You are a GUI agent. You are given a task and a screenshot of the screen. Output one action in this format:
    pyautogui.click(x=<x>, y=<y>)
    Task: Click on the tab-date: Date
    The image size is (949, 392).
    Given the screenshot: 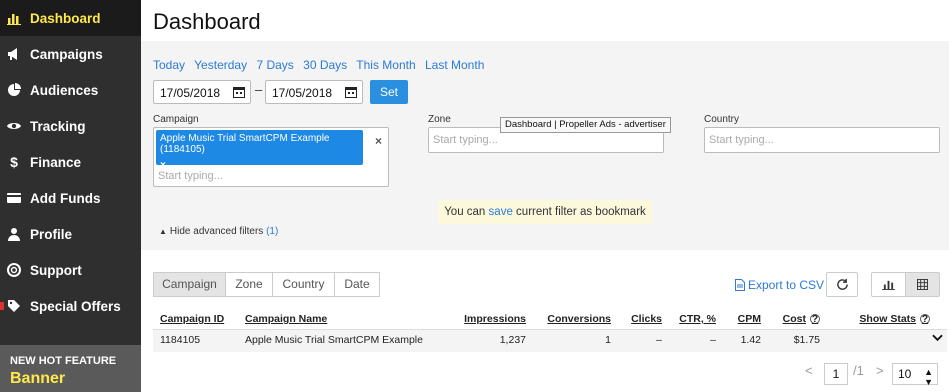 What is the action you would take?
    pyautogui.click(x=357, y=284)
    